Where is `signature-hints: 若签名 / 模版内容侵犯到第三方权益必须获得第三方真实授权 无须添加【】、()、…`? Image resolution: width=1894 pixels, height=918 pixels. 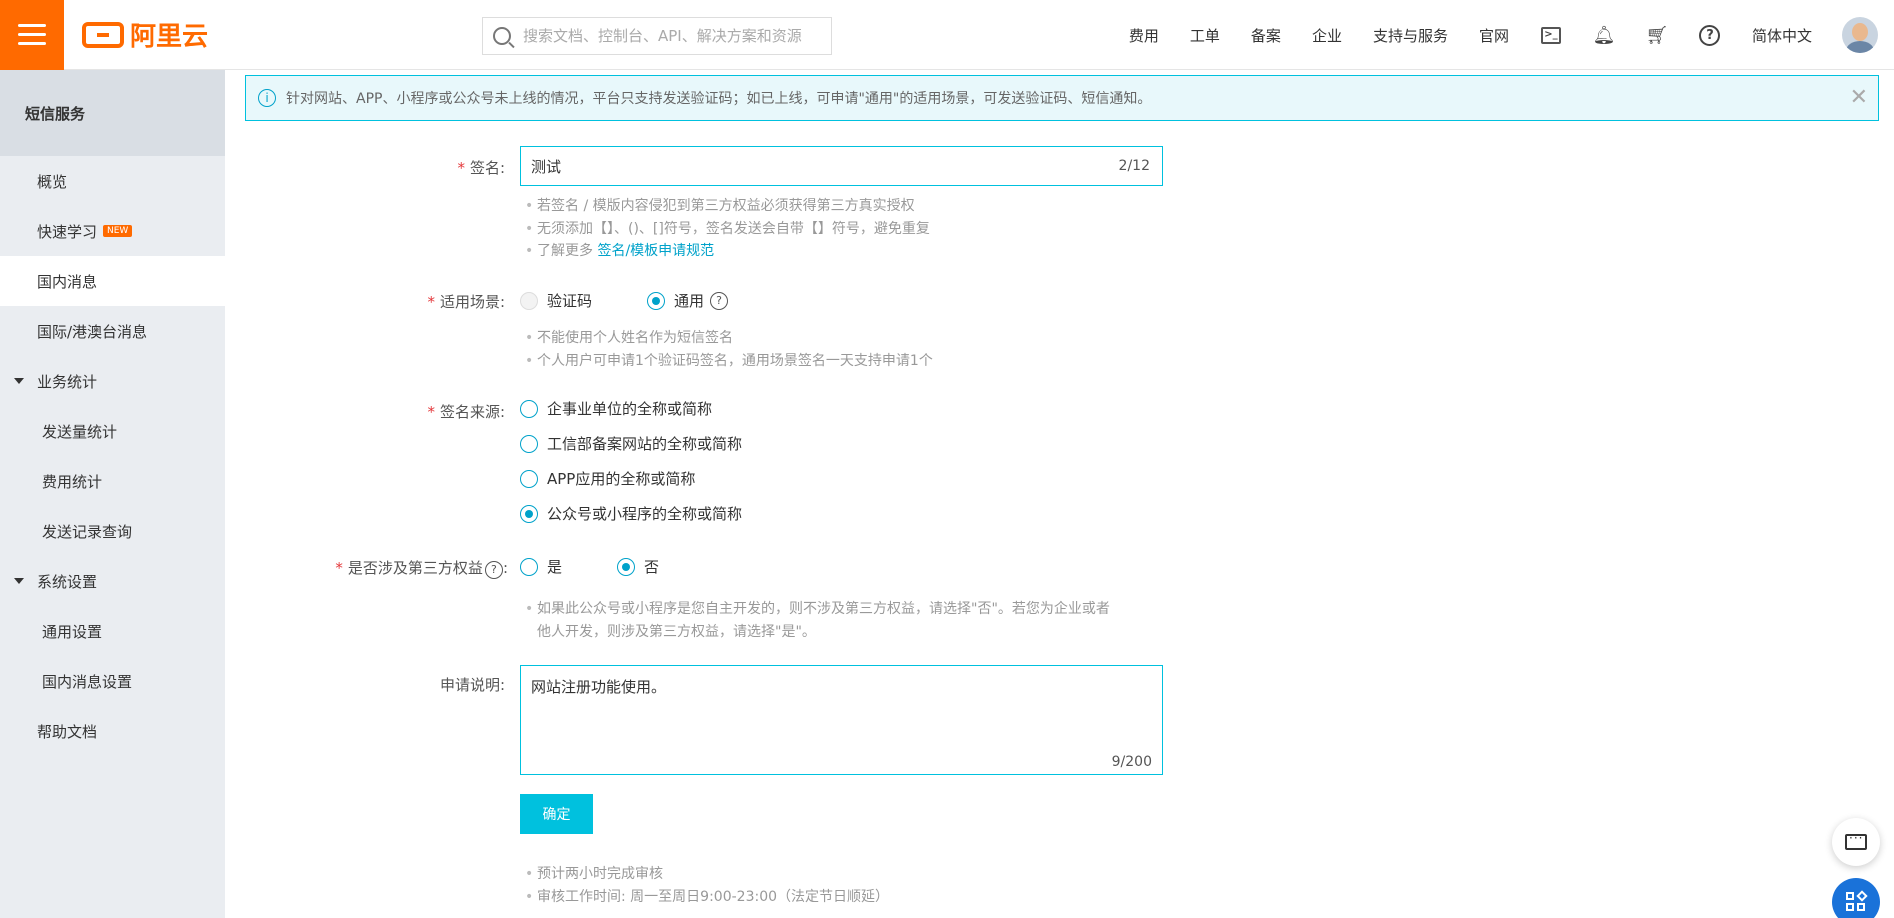 signature-hints: 若签名 / 模版内容侵犯到第三方权益必须获得第三方真实授权 无须添加【】、()、… is located at coordinates (727, 229).